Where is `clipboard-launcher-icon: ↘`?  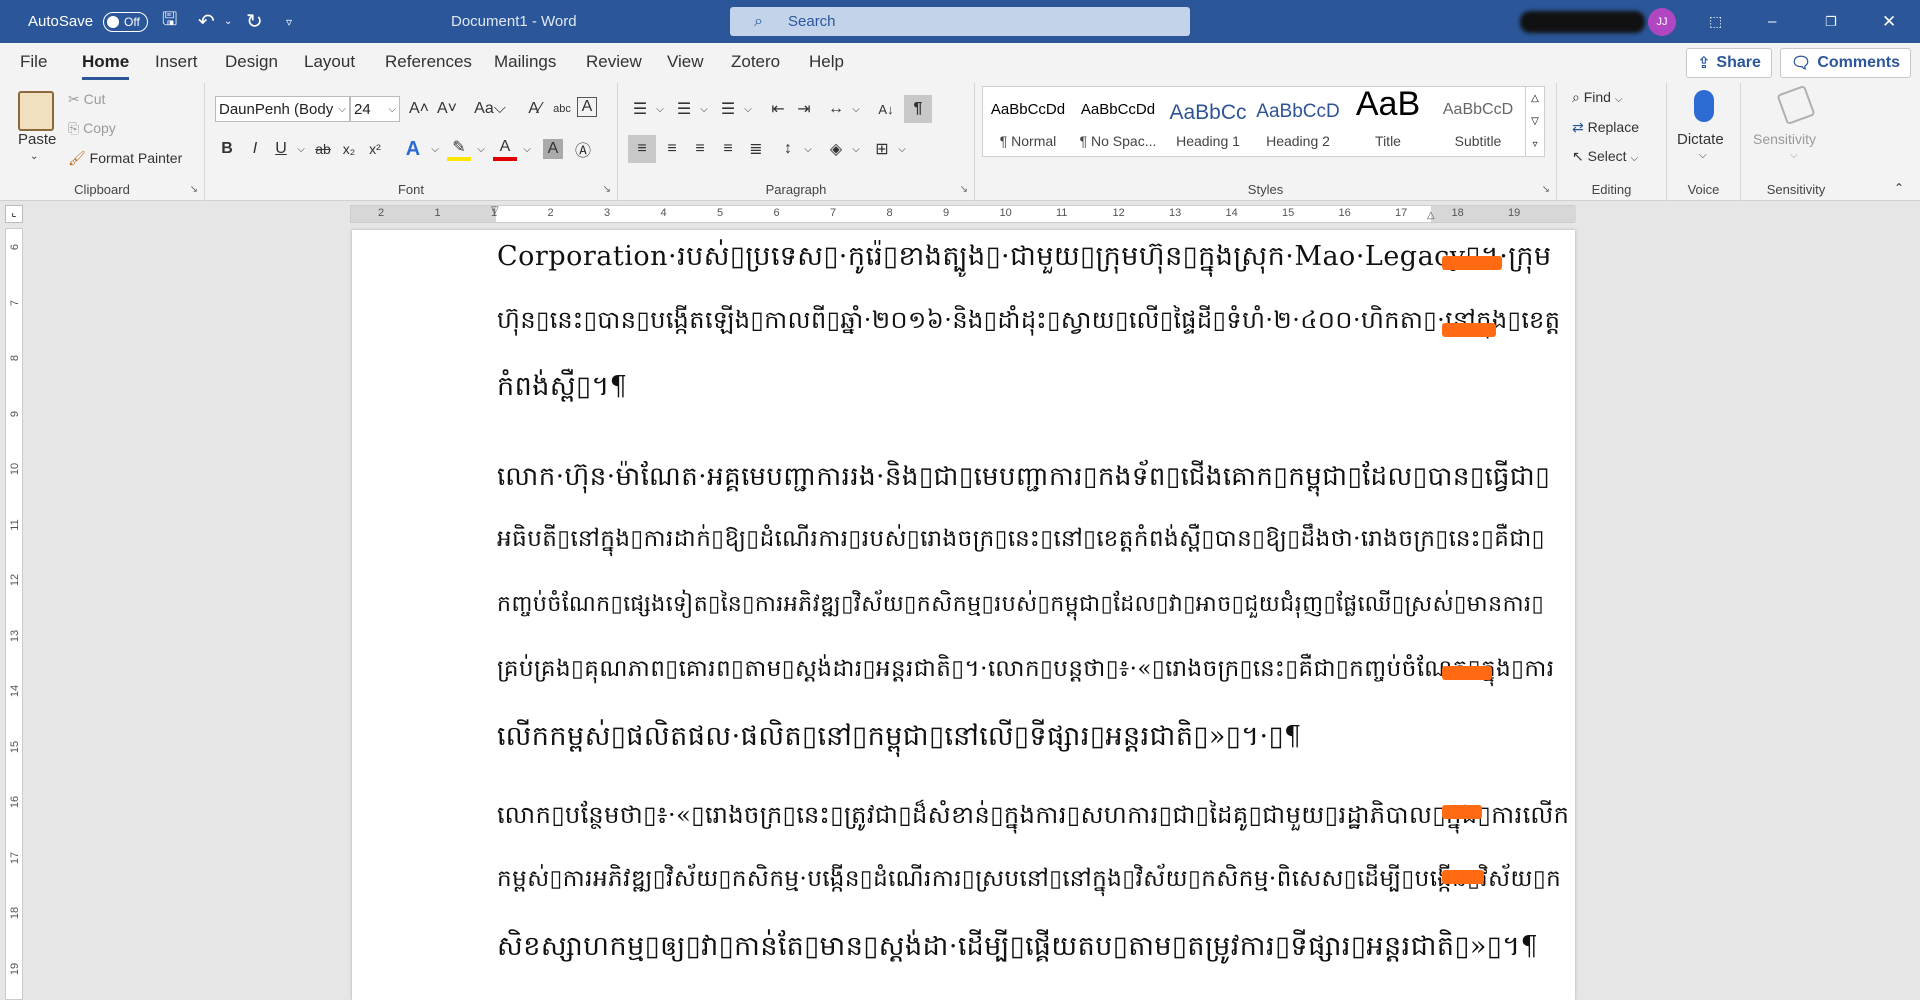
clipboard-launcher-icon: ↘ is located at coordinates (194, 189).